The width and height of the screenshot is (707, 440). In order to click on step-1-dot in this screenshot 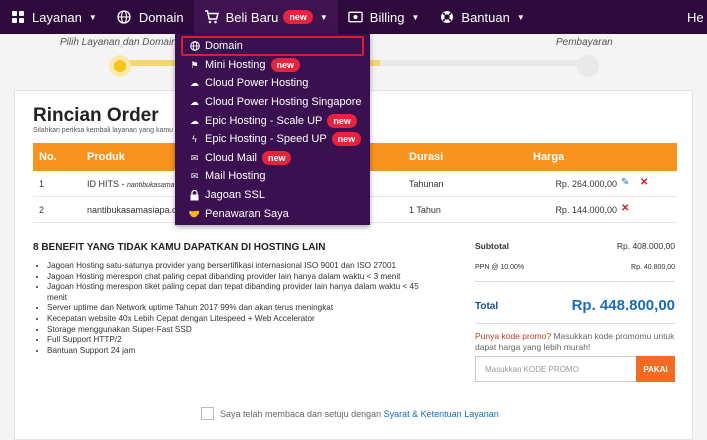, I will do `click(120, 66)`.